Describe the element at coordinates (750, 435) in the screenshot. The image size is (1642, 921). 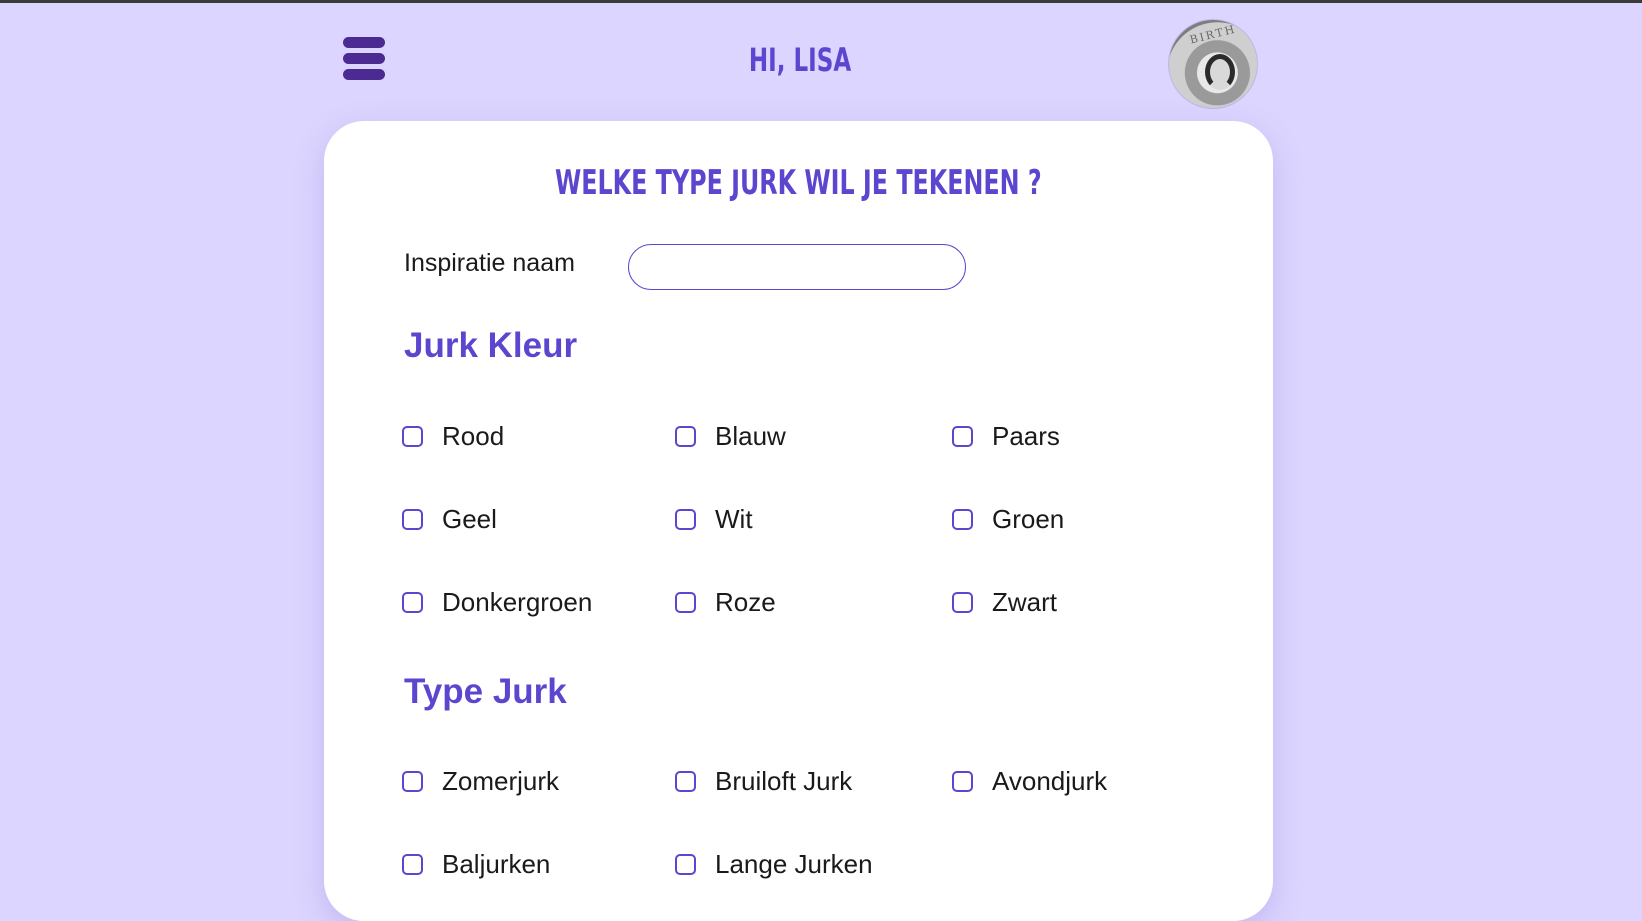
I see `option-label: Blauw` at that location.